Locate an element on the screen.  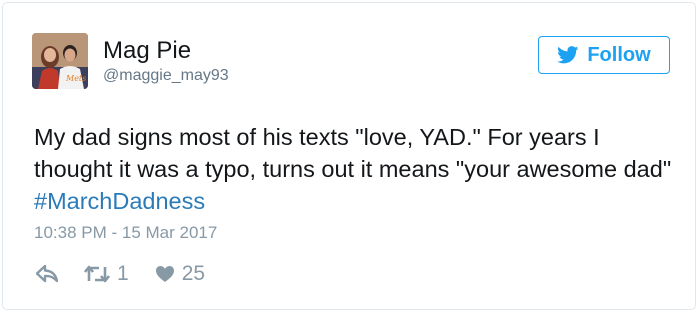
retweet-button: 1 is located at coordinates (106, 274).